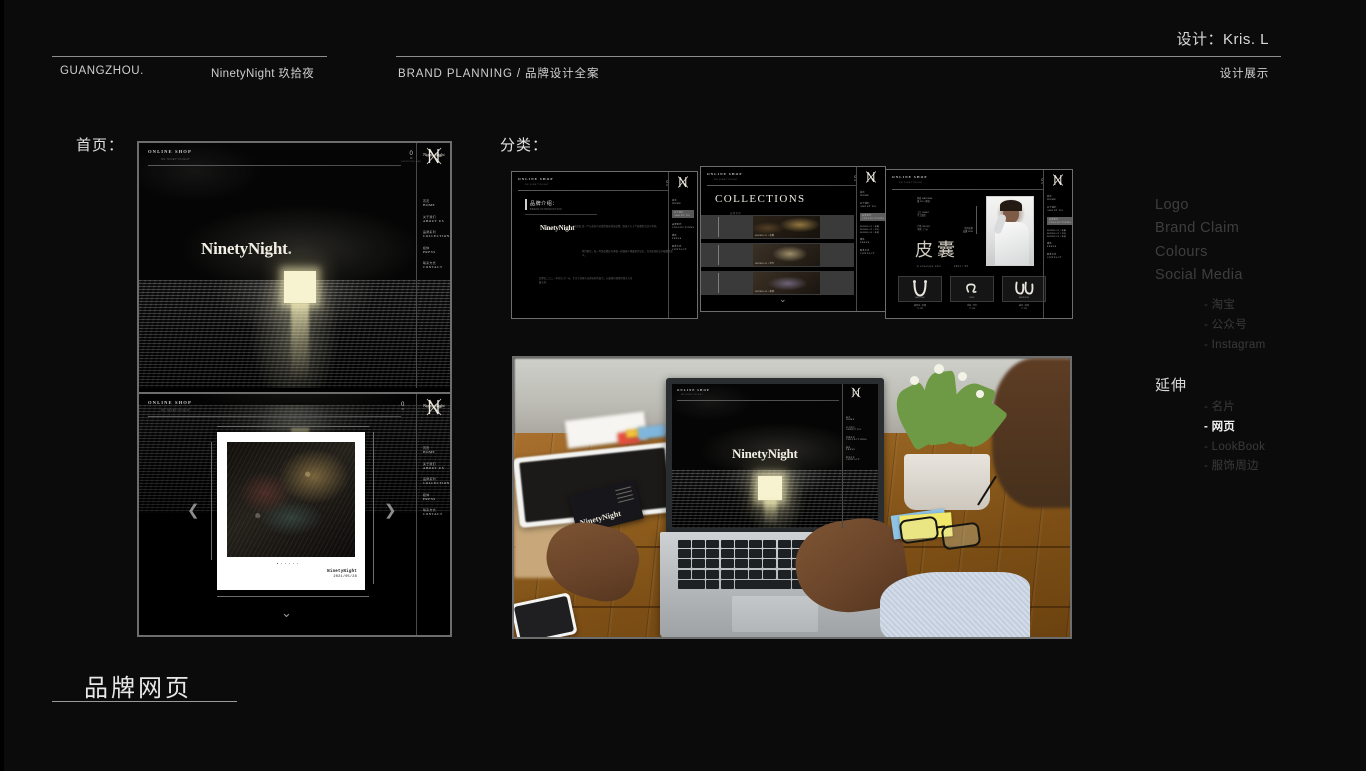 The width and height of the screenshot is (1366, 771). What do you see at coordinates (872, 252) in the screenshot?
I see `panel-b-nav-contact: 联系方式 CONTACT` at bounding box center [872, 252].